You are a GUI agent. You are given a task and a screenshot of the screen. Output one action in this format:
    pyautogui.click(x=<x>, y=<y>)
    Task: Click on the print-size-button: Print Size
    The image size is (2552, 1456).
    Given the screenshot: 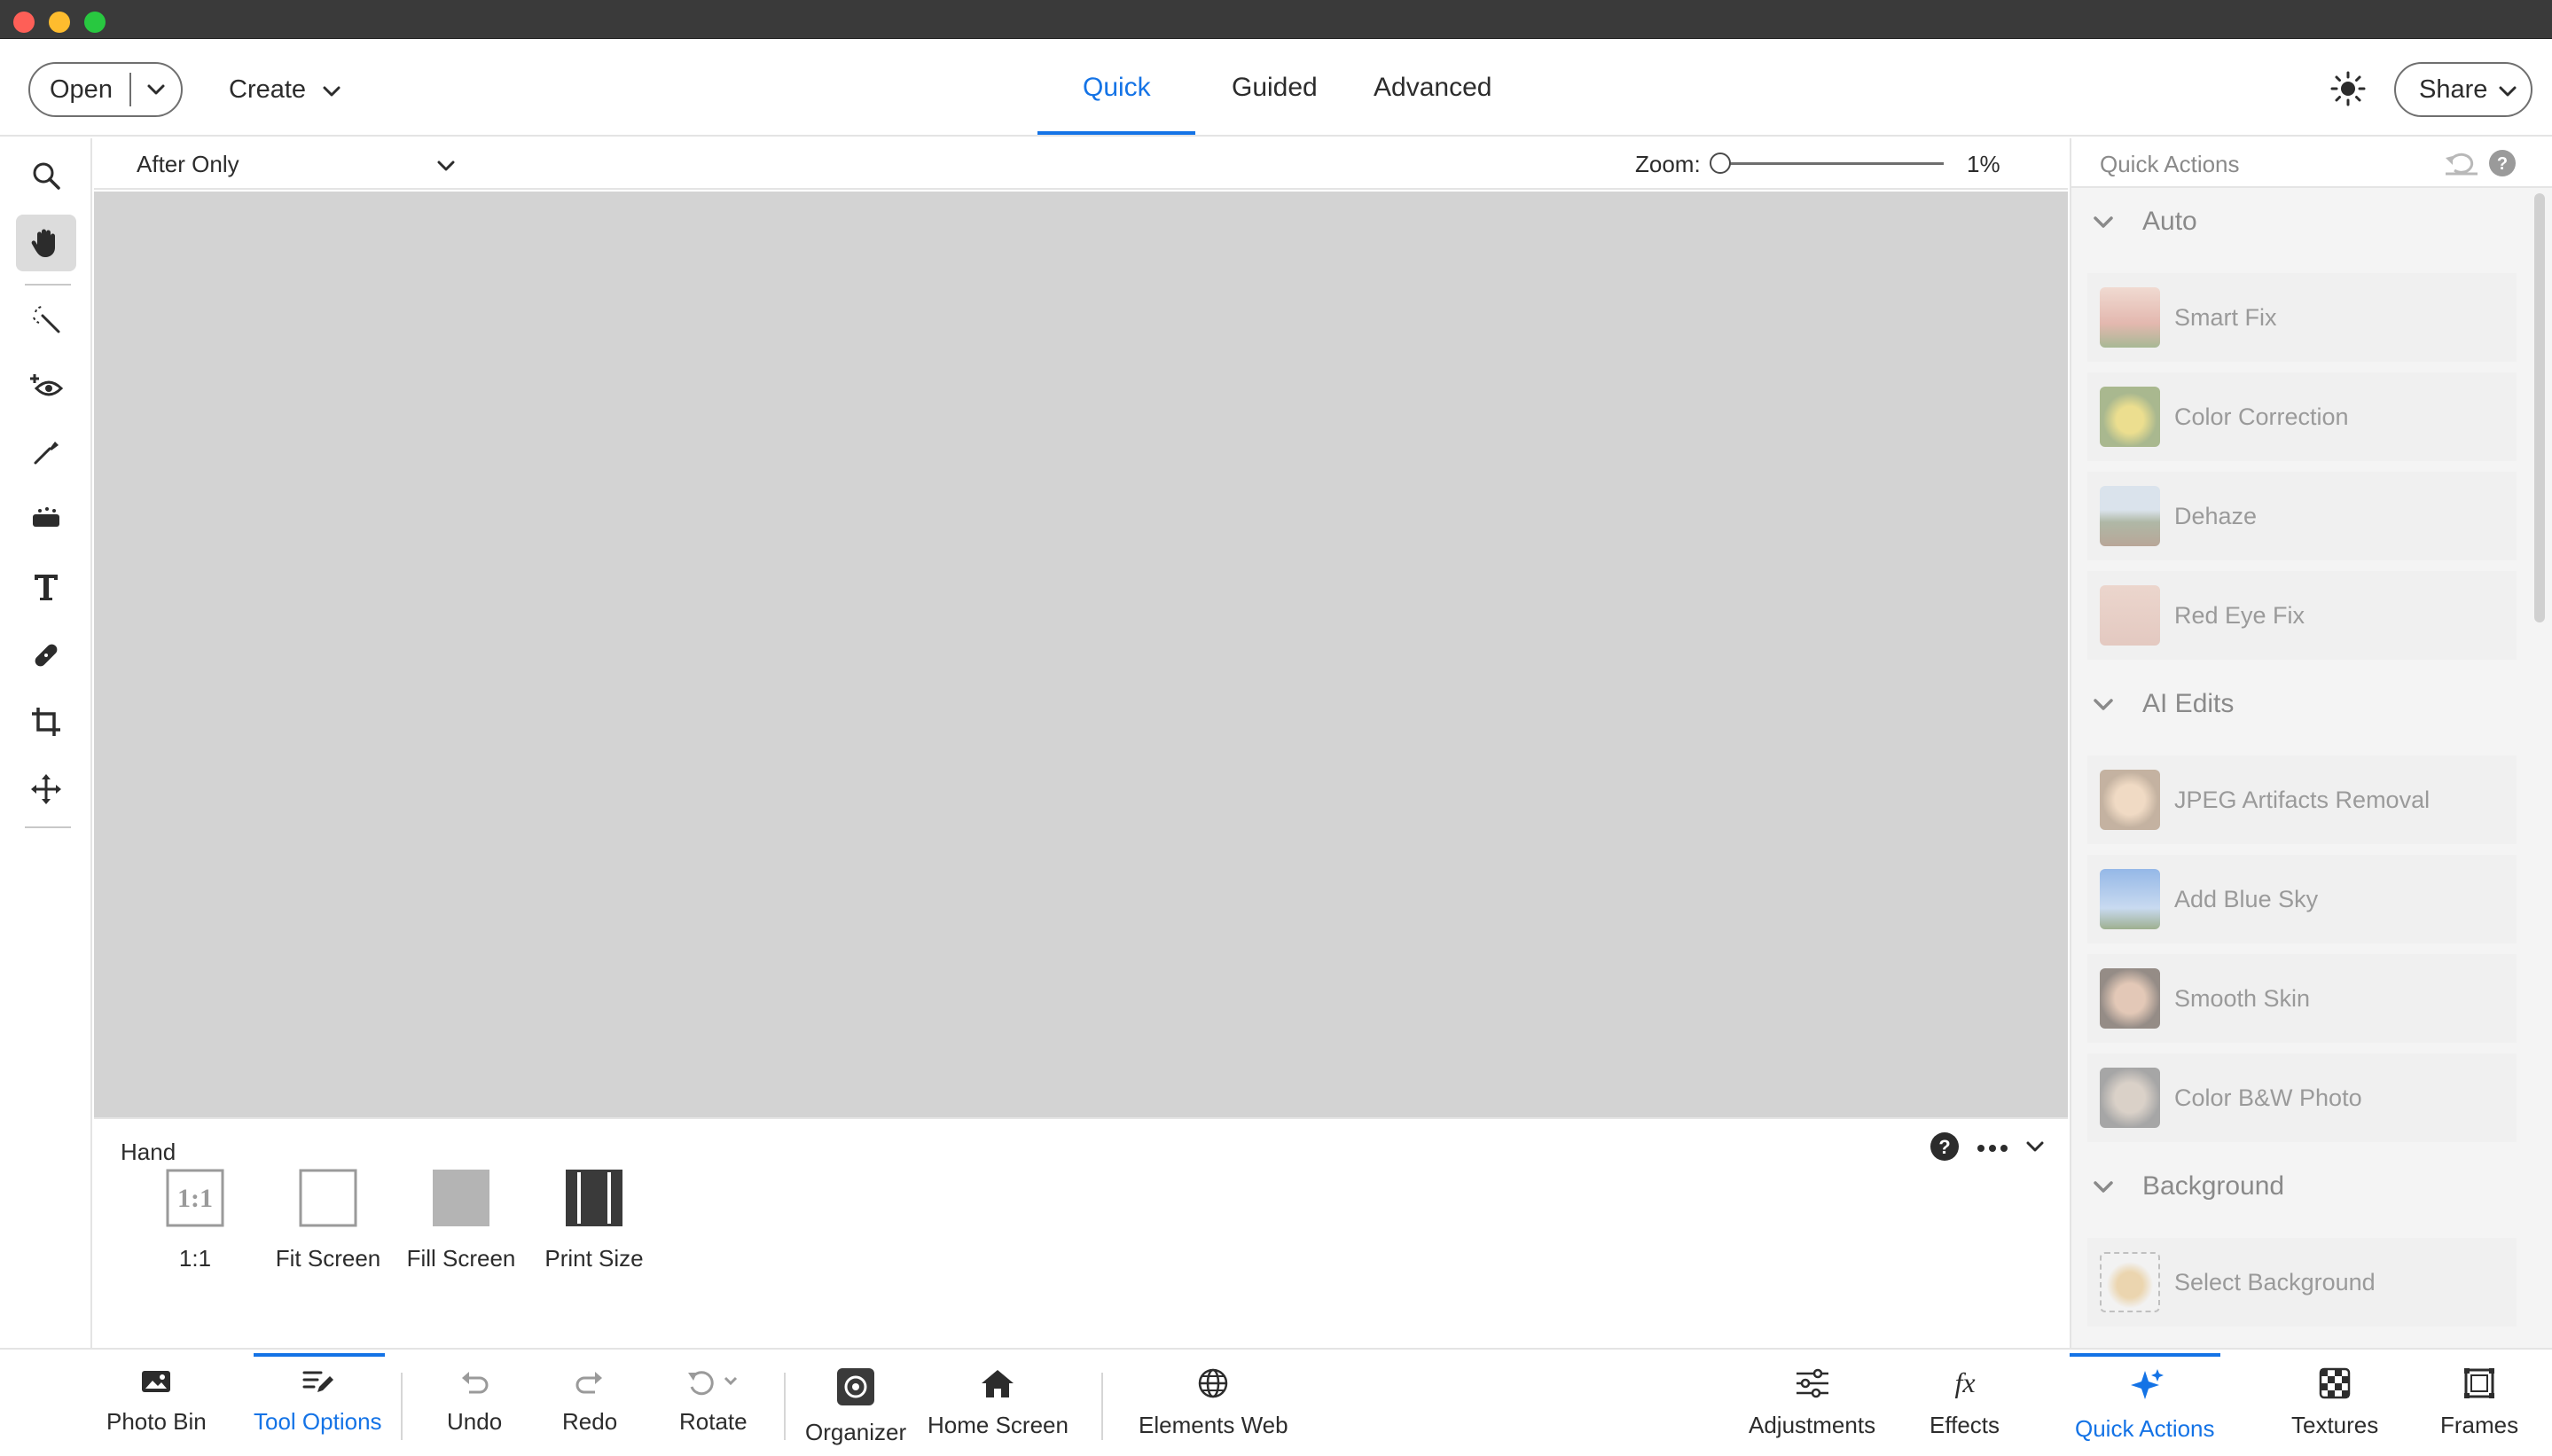 What is the action you would take?
    pyautogui.click(x=594, y=1220)
    